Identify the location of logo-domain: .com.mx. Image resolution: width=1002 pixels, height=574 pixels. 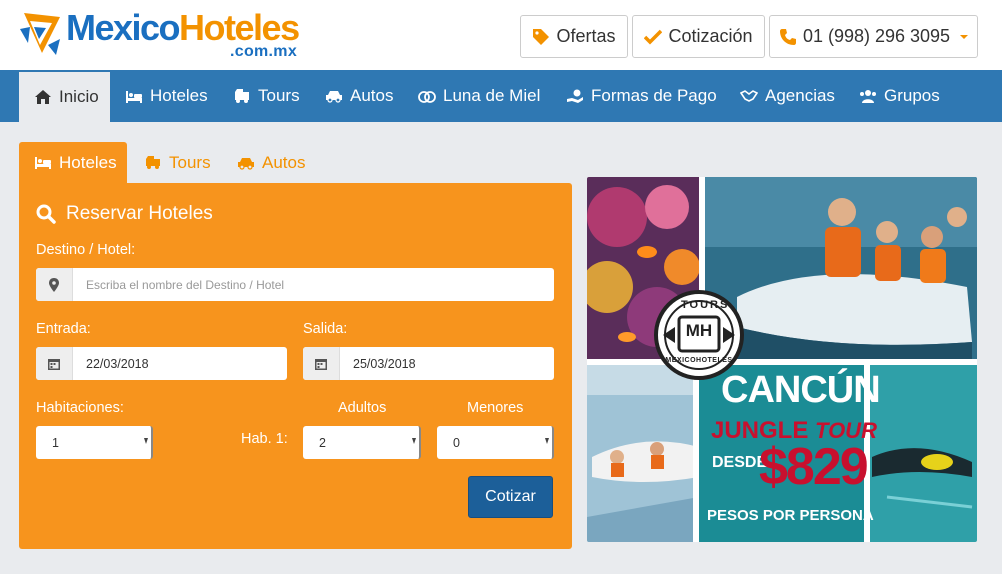
(264, 51).